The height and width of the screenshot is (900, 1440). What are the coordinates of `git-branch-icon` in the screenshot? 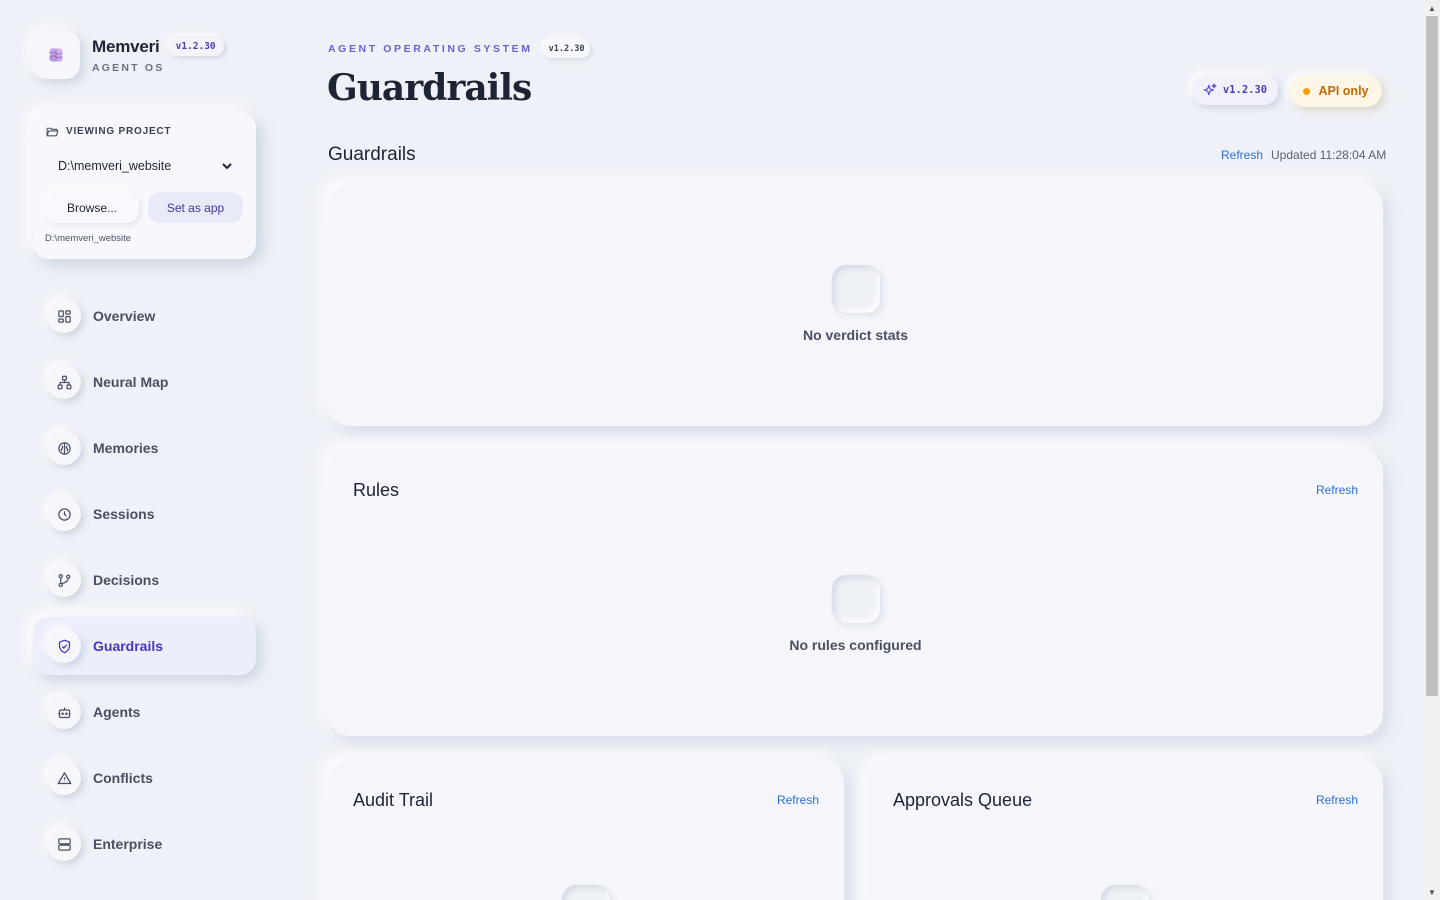 It's located at (64, 580).